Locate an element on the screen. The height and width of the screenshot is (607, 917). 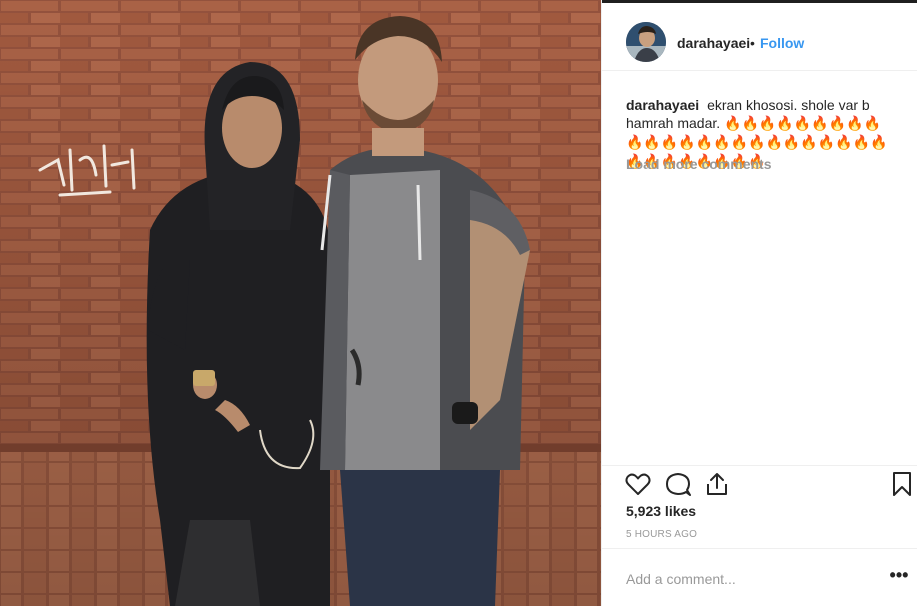
comment-form: ••• is located at coordinates (759, 577).